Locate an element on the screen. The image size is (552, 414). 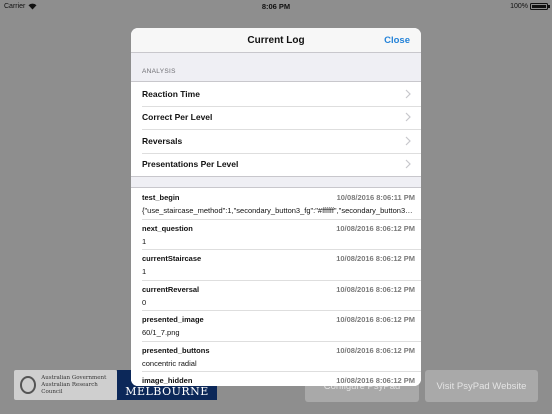
log-entry-name: image_hidden is located at coordinates (167, 380).